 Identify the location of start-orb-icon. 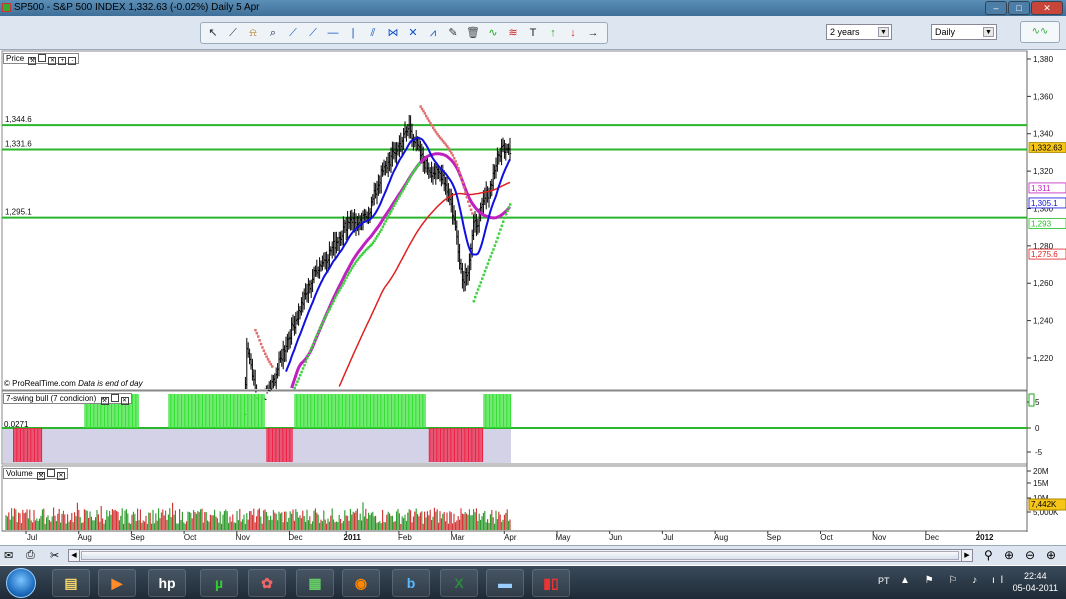
(21, 583).